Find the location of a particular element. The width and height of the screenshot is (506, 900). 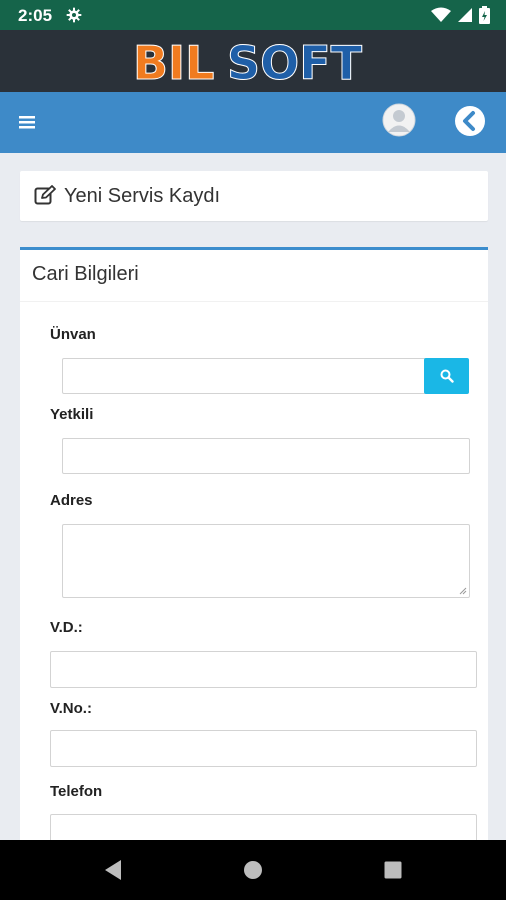

nav-recents-button is located at coordinates (393, 870).